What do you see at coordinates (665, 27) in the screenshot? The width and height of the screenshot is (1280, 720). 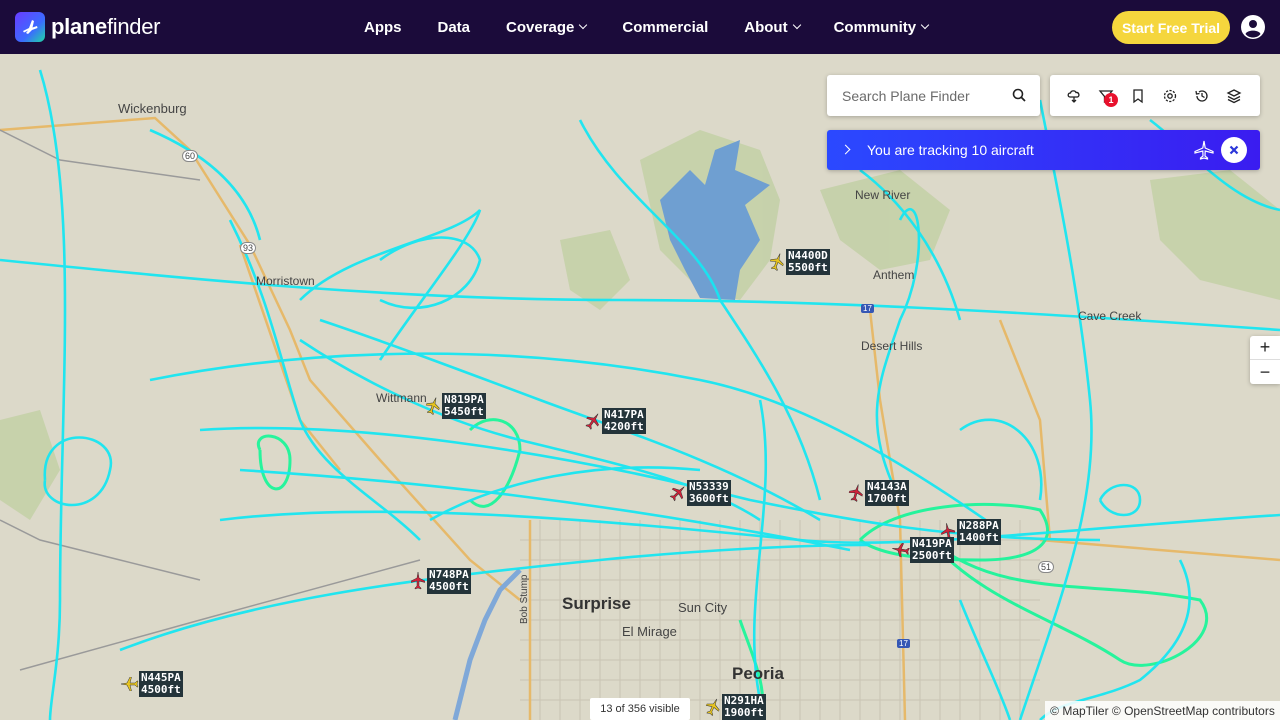 I see `nav-commercial: Commercial` at bounding box center [665, 27].